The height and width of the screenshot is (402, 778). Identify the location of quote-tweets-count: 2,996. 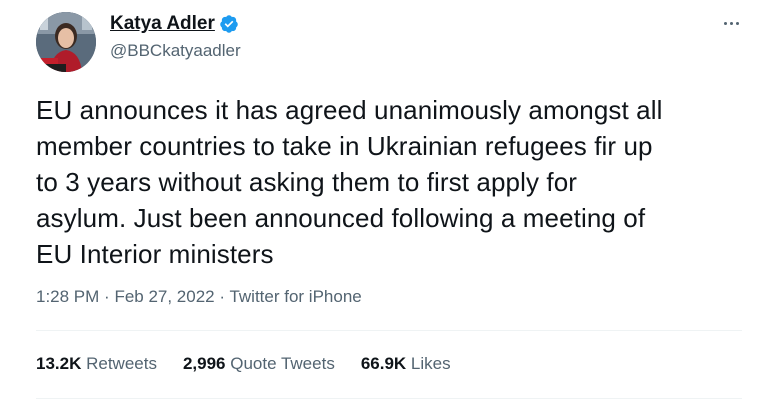
(206, 363).